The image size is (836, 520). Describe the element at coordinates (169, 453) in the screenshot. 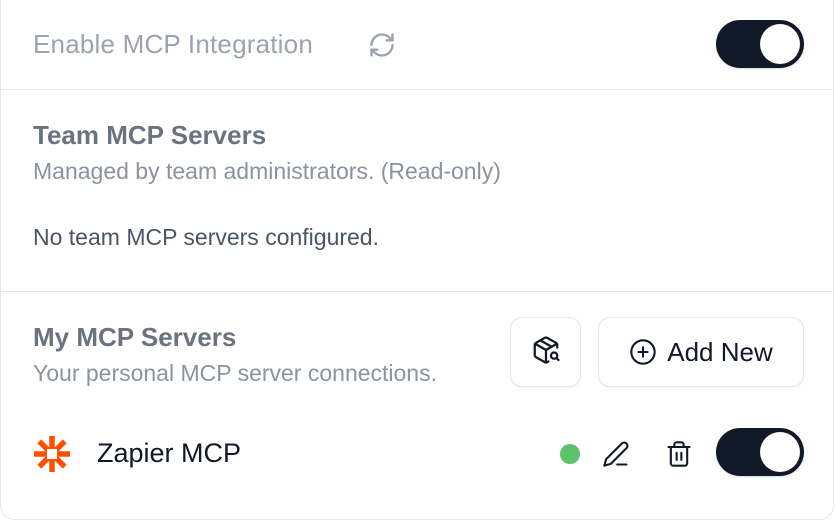

I see `server-name: Zapier MCP` at that location.